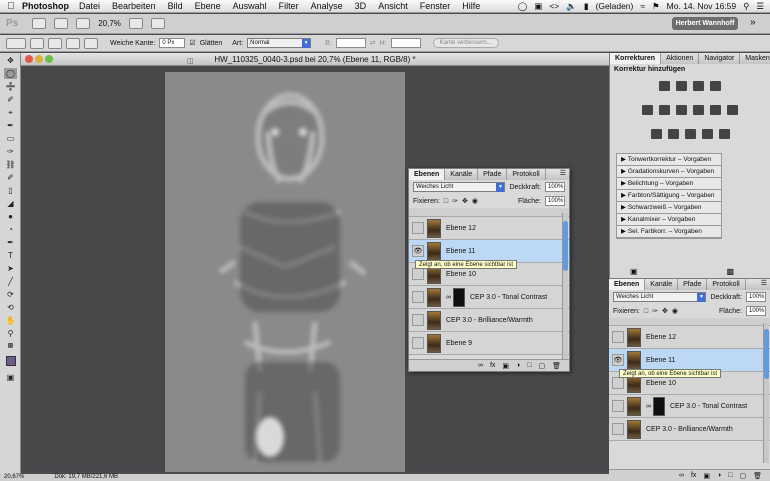  I want to click on crop-tool-icon: ⌖, so click(10, 112).